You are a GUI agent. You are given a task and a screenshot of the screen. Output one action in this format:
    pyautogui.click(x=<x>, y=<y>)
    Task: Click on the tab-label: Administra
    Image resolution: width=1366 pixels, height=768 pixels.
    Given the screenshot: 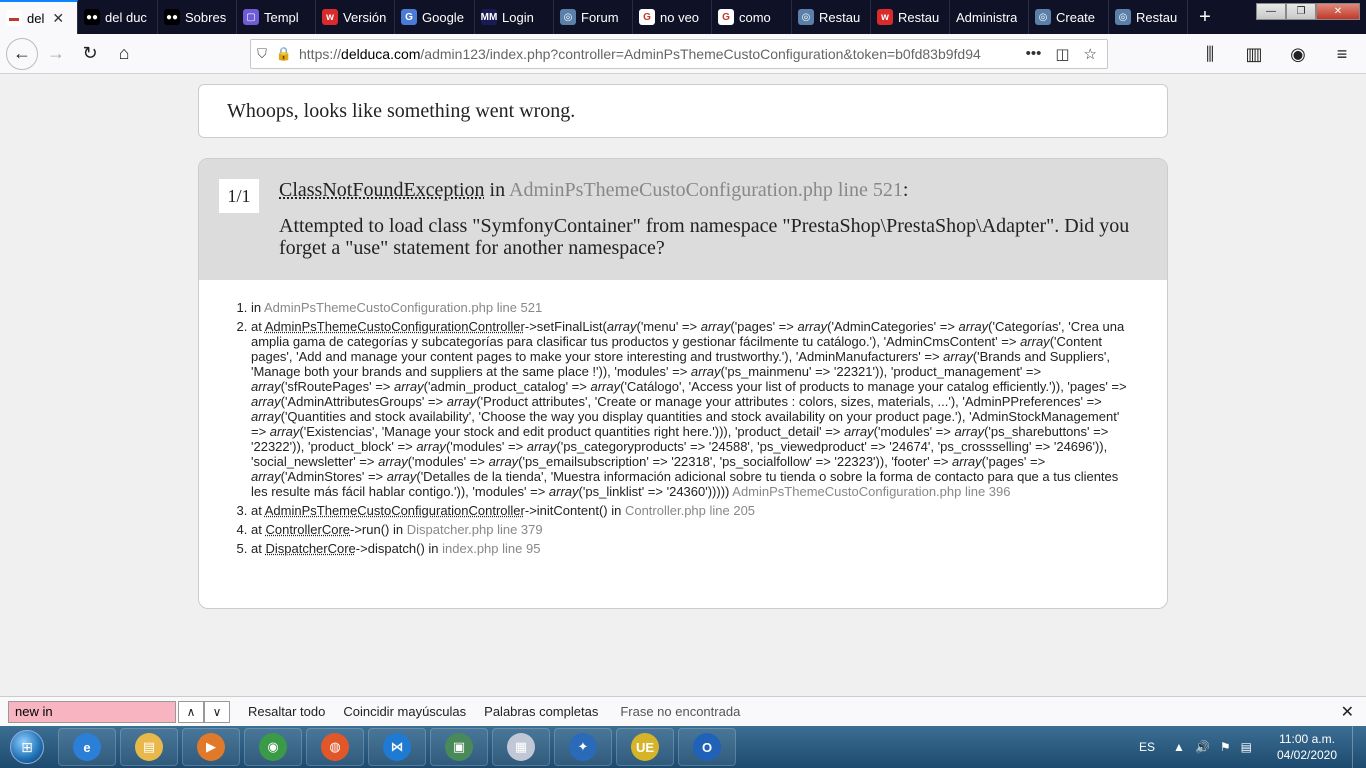 What is the action you would take?
    pyautogui.click(x=987, y=17)
    